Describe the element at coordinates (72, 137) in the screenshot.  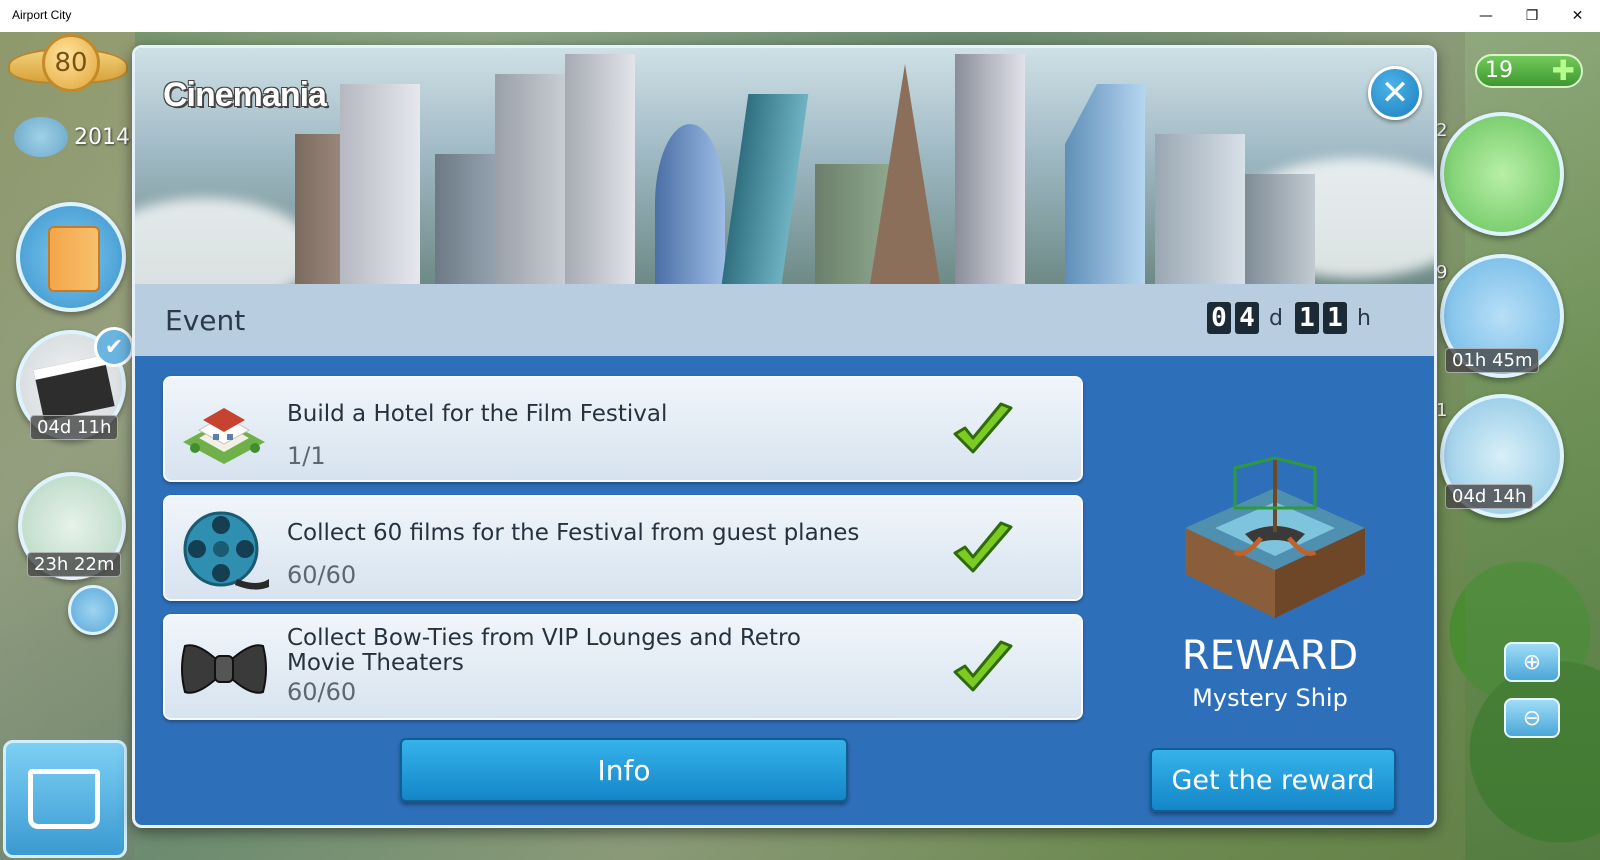
I see `population-counter: 2014` at that location.